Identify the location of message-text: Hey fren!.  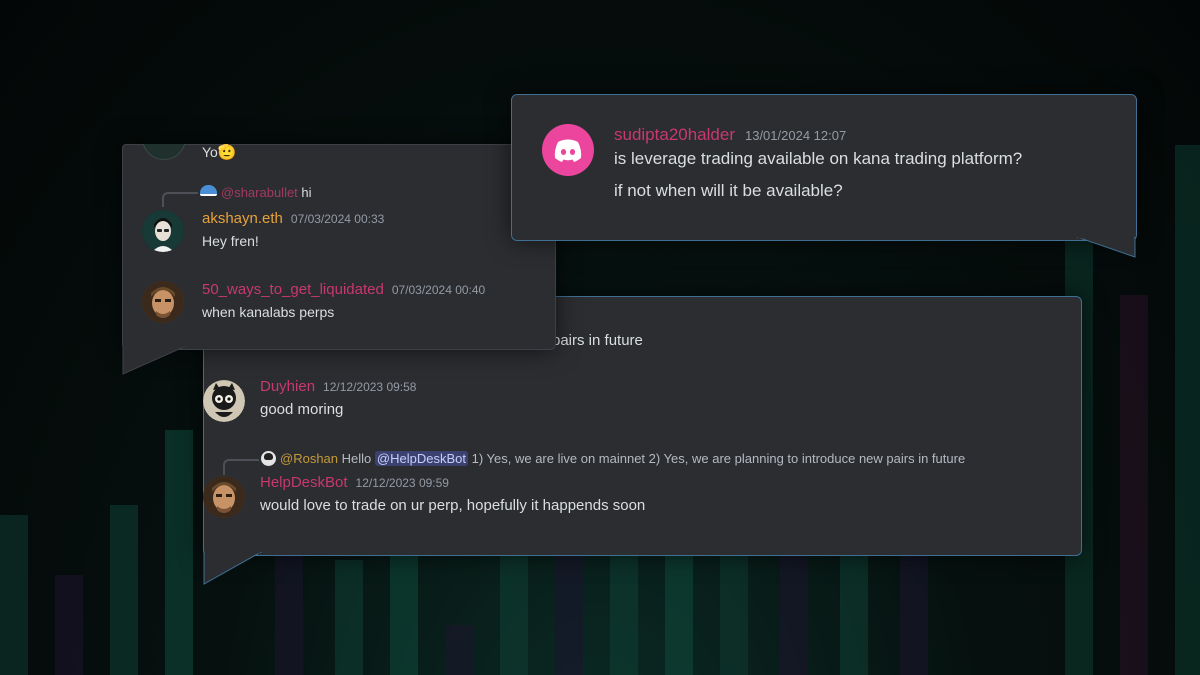
(230, 241).